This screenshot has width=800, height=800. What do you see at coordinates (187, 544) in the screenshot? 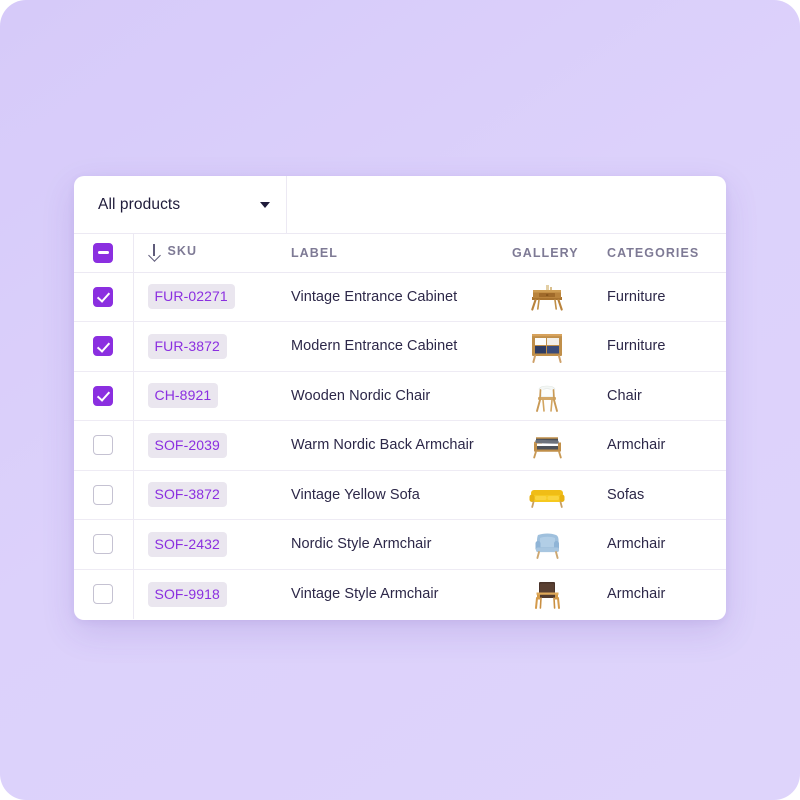
I see `sku-badge: SOF-2432` at bounding box center [187, 544].